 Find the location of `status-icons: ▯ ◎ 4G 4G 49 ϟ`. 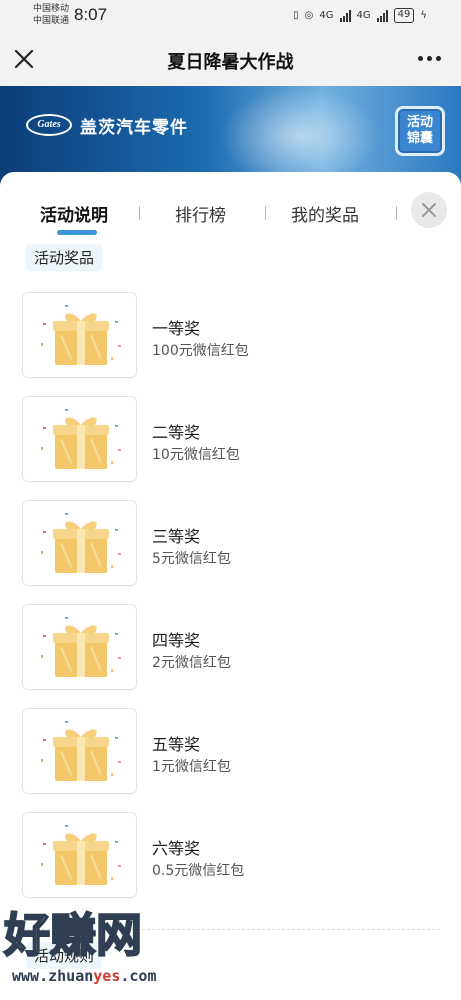

status-icons: ▯ ◎ 4G 4G 49 ϟ is located at coordinates (360, 15).